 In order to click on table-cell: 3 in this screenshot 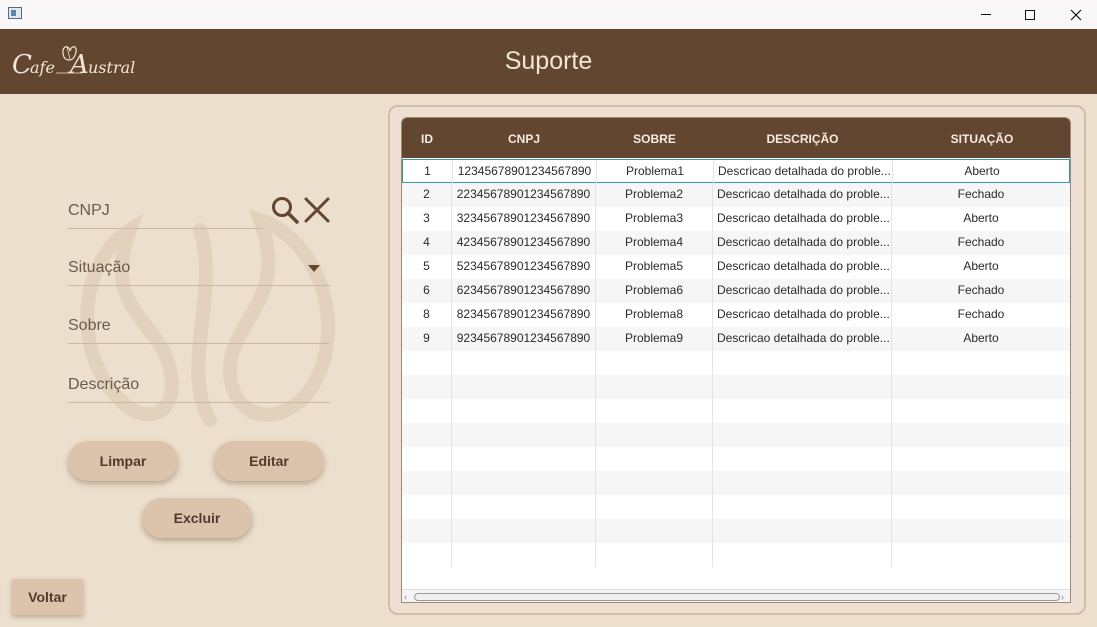, I will do `click(427, 219)`.